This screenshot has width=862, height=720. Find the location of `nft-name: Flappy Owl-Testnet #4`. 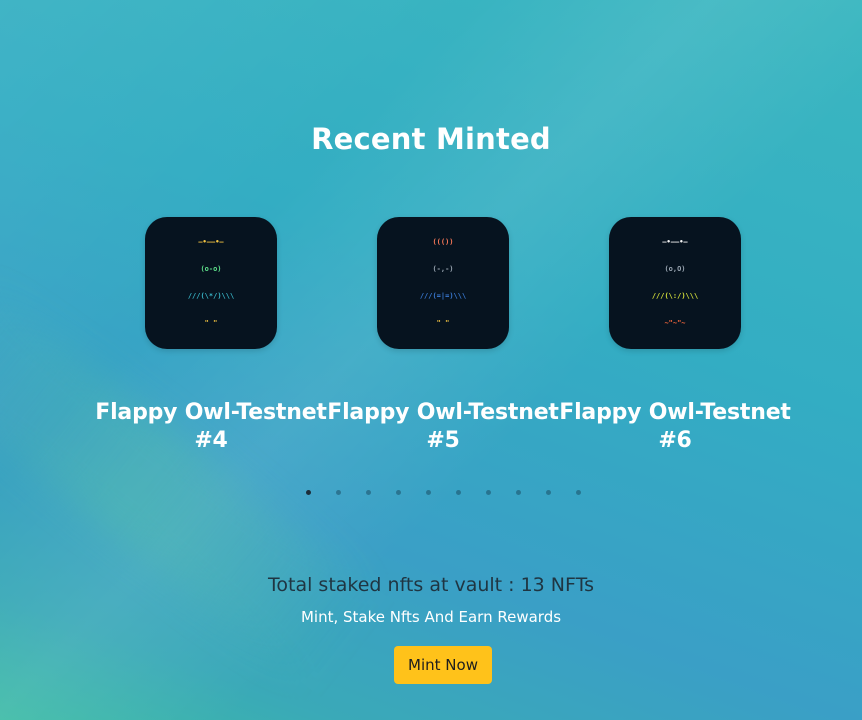

nft-name: Flappy Owl-Testnet #4 is located at coordinates (211, 427).